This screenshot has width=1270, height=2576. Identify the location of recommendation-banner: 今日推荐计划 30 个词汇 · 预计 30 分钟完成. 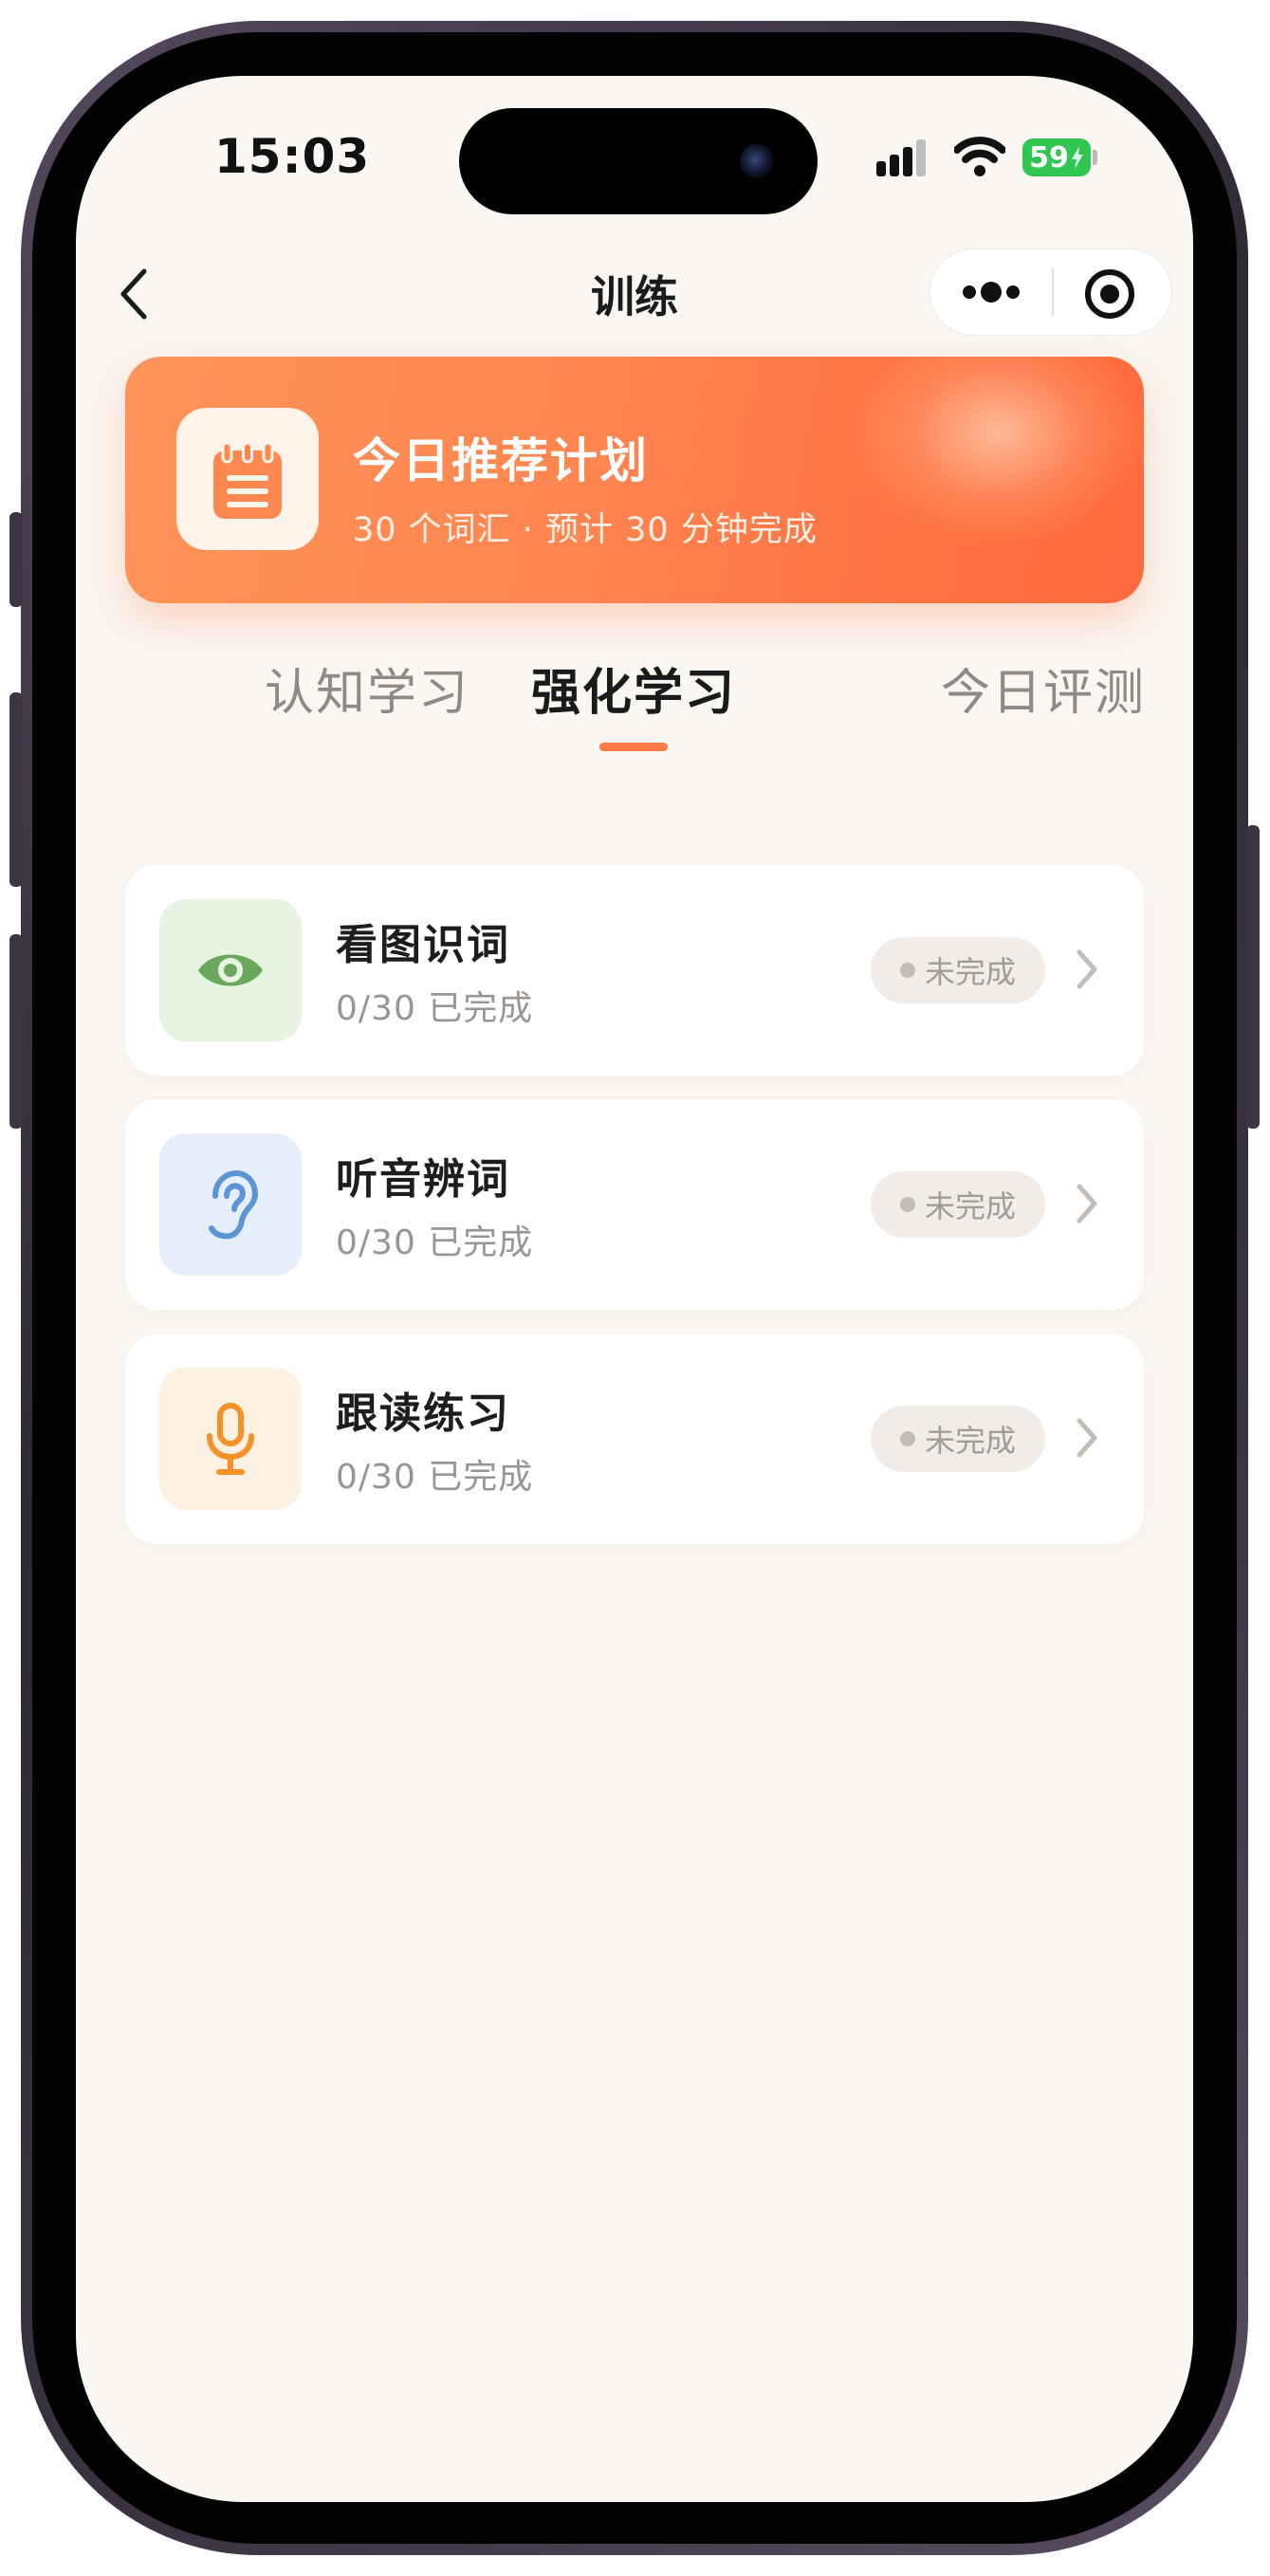
(634, 480).